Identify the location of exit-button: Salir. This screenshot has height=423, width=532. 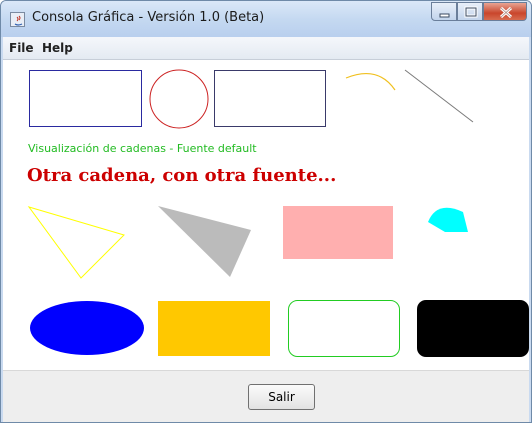
(281, 397).